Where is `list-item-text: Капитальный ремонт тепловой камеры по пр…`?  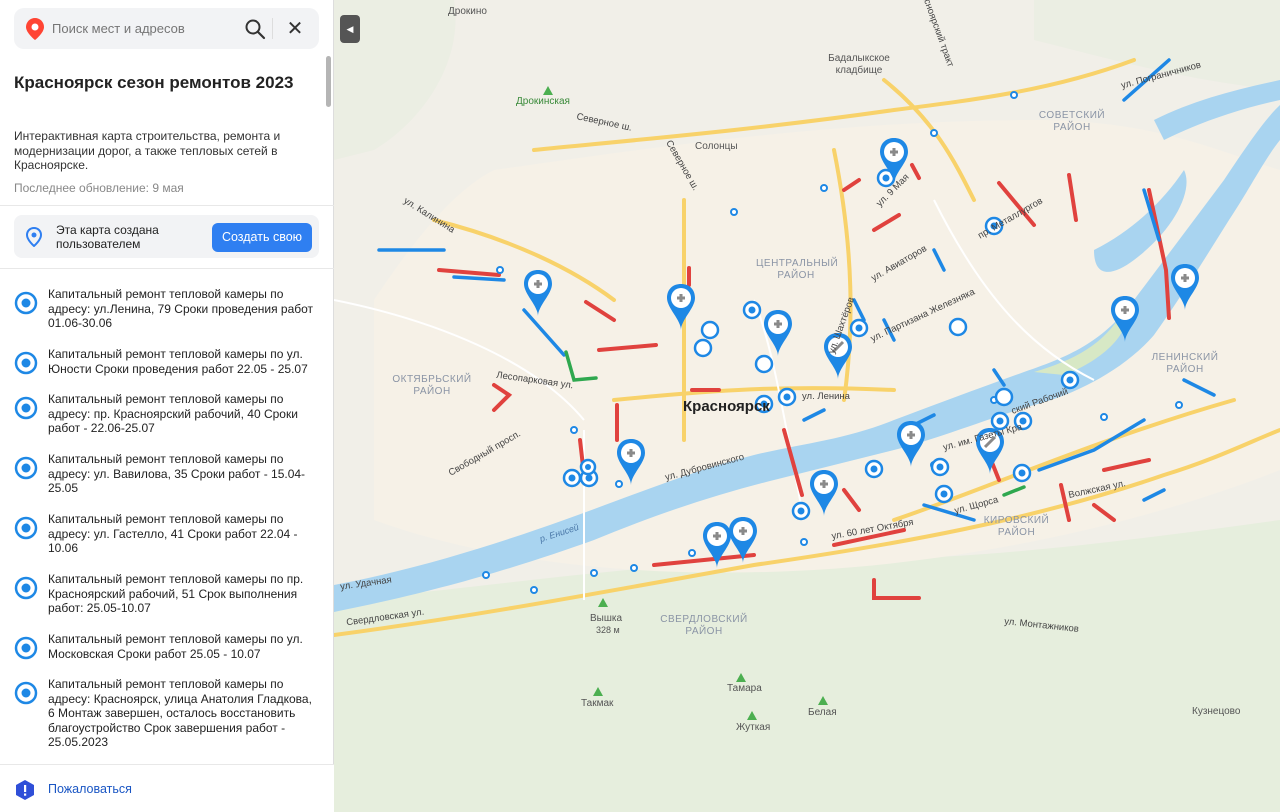
list-item-text: Капитальный ремонт тепловой камеры по пр… is located at coordinates (176, 593).